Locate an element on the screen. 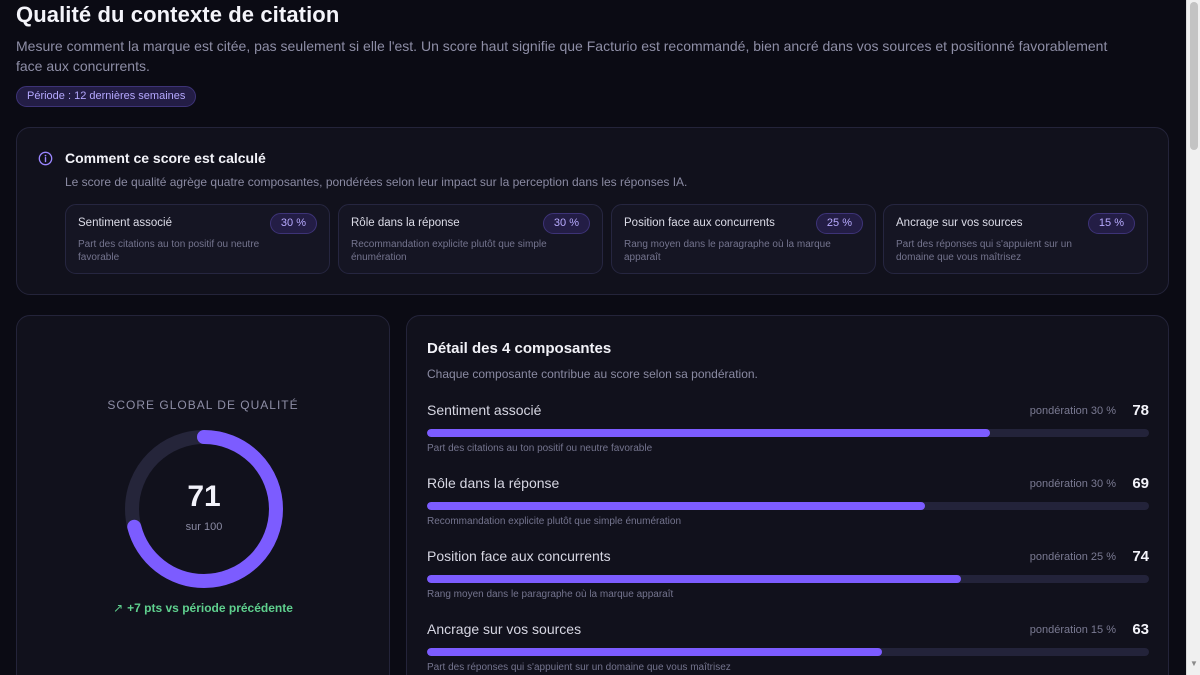 This screenshot has height=675, width=1200. scroll-down-arrow-icon: ▼ is located at coordinates (1194, 664).